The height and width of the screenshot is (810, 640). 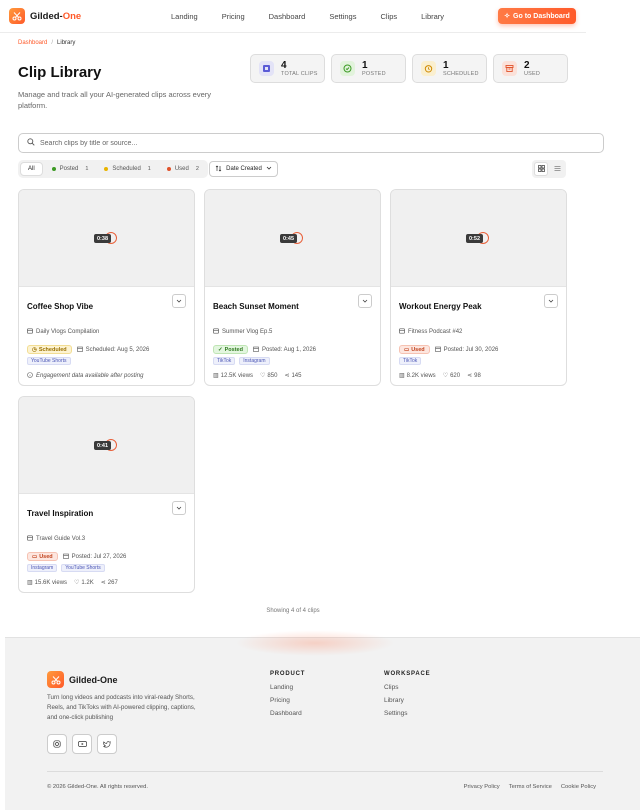 I want to click on clip-title: Beach Sunset Moment, so click(x=256, y=306).